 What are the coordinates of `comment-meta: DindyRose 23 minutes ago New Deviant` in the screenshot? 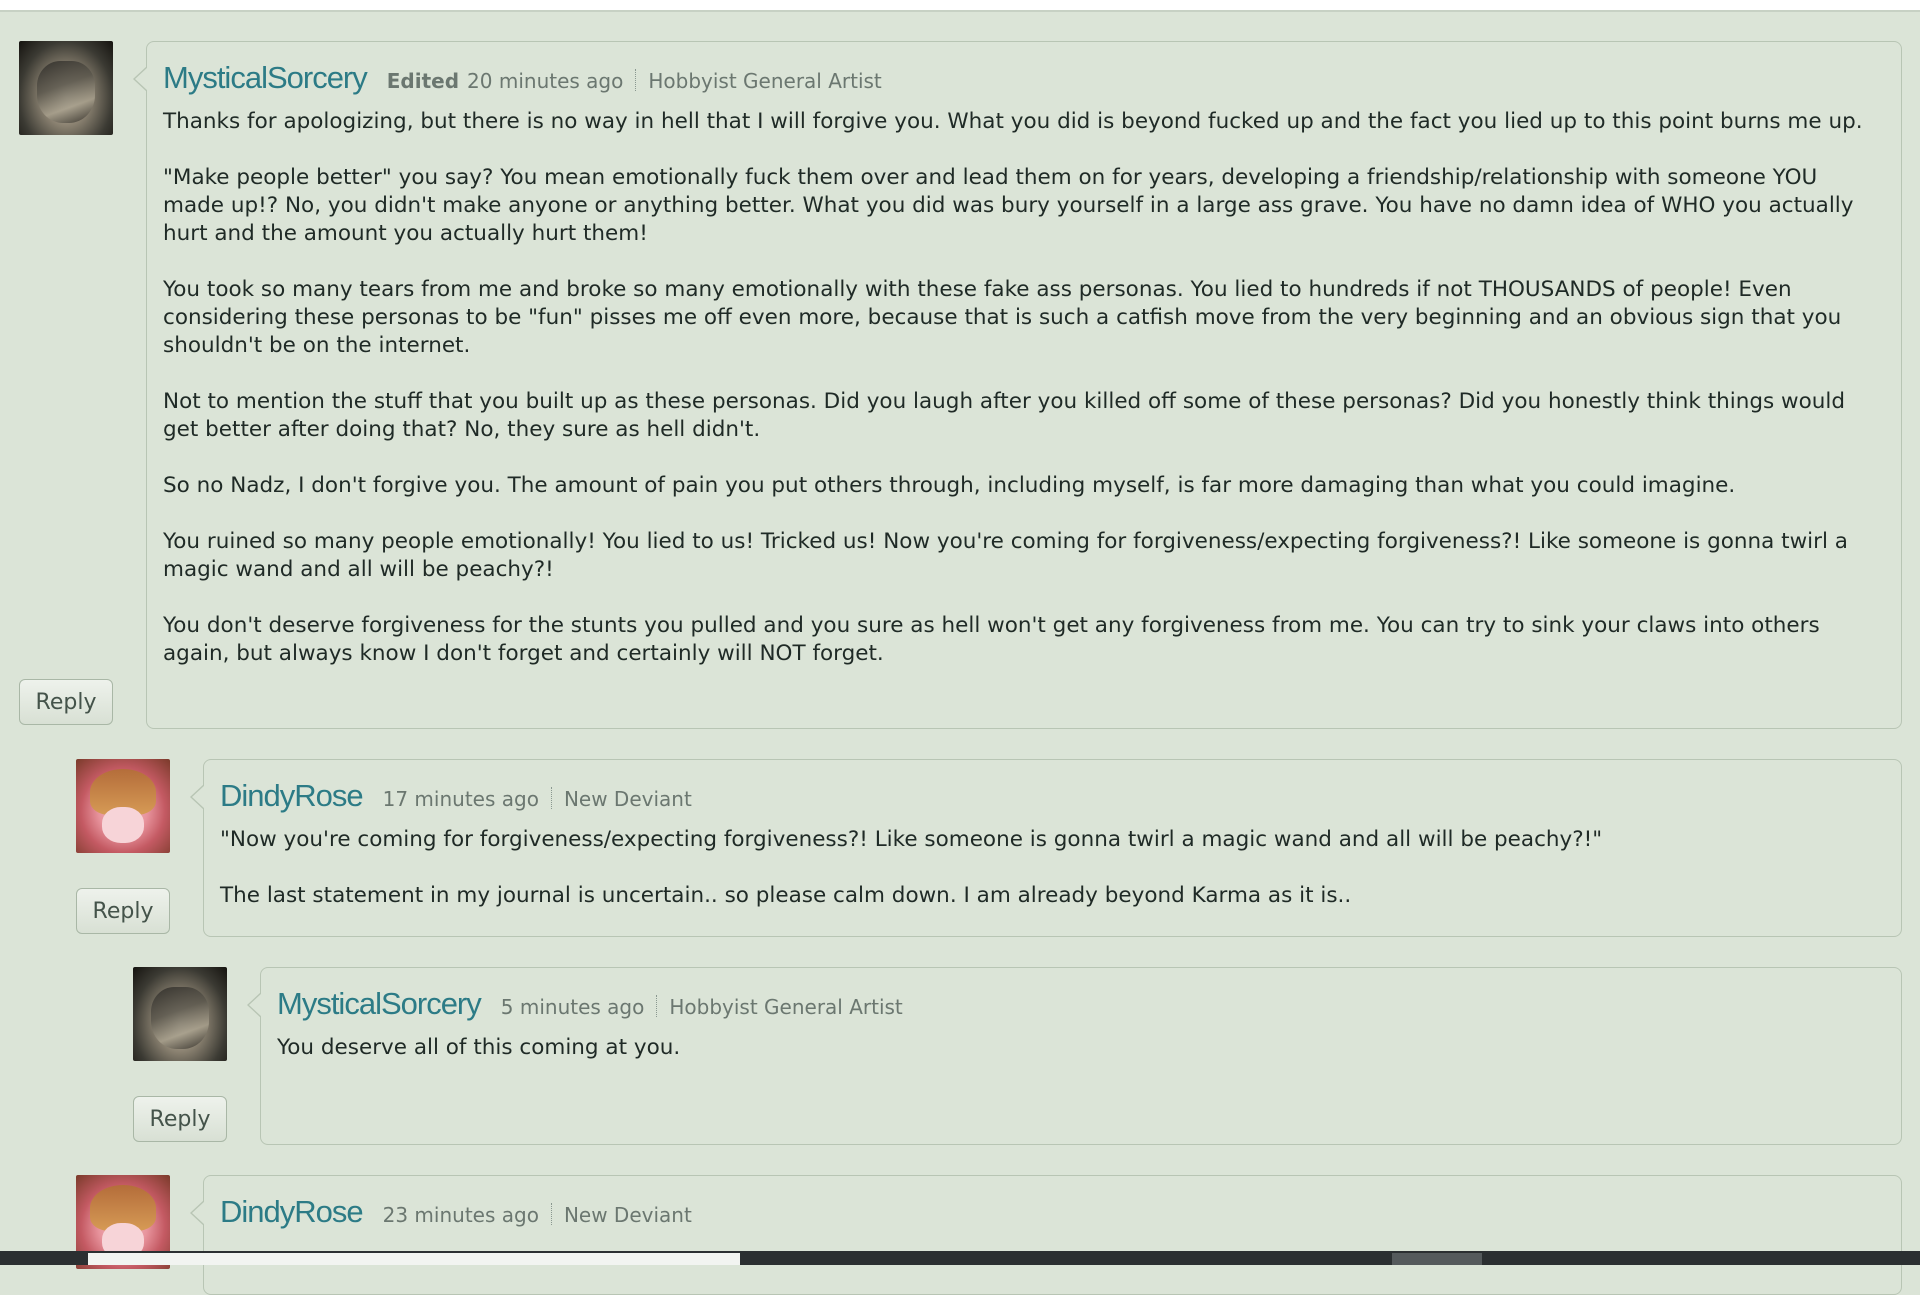 It's located at (1052, 1213).